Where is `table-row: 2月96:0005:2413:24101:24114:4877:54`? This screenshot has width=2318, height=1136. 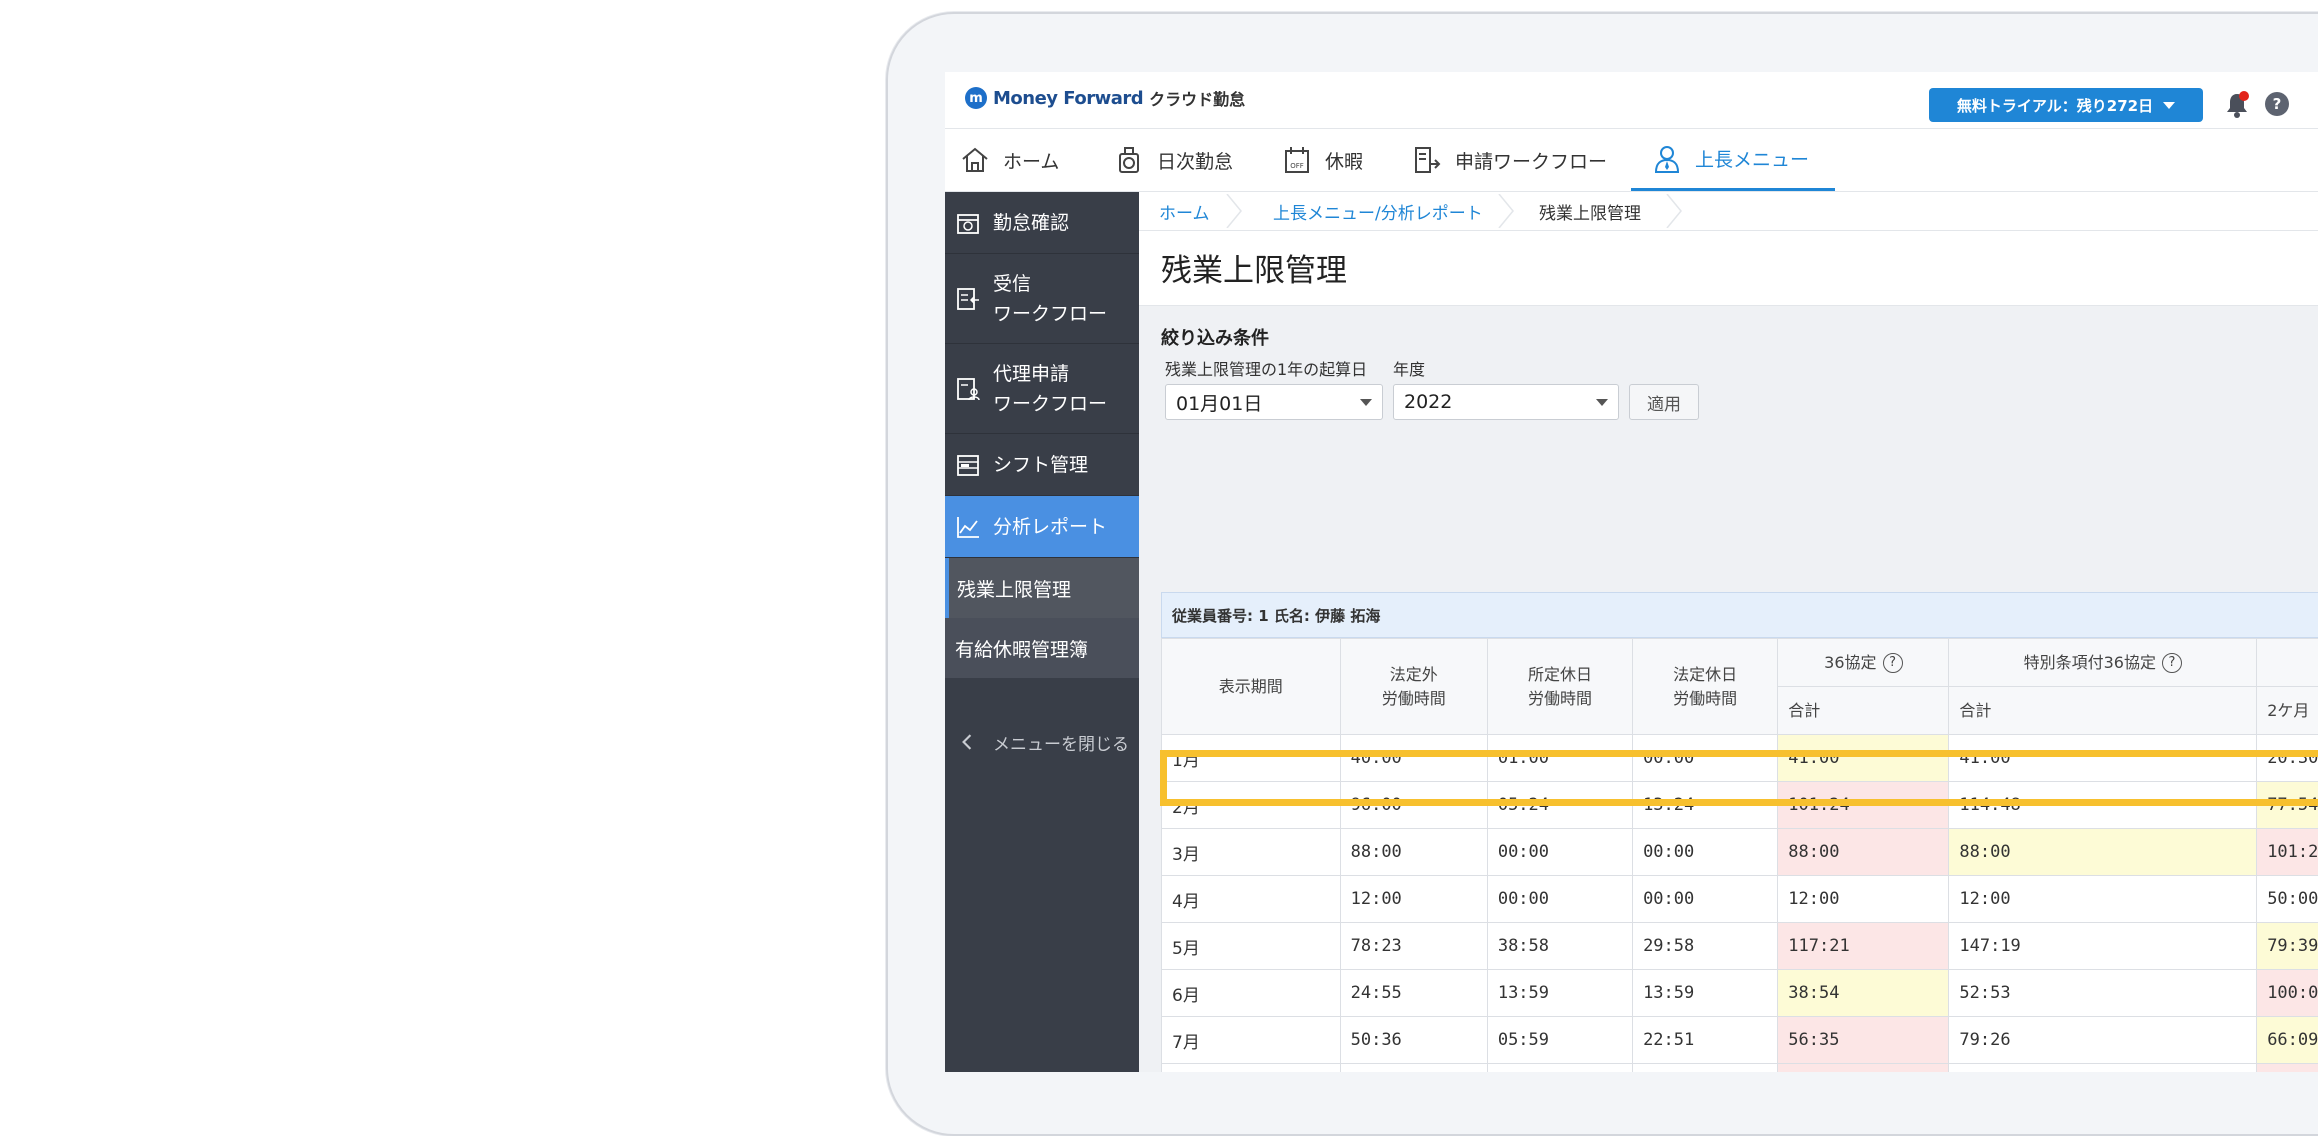 table-row: 2月96:0005:2413:24101:24114:4877:54 is located at coordinates (1740, 805).